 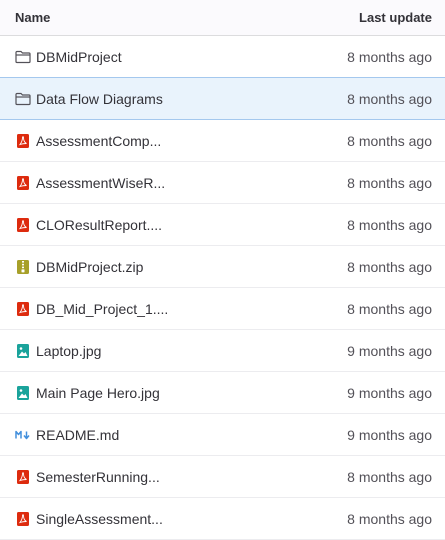 What do you see at coordinates (79, 57) in the screenshot?
I see `file-name-link: DBMidProject` at bounding box center [79, 57].